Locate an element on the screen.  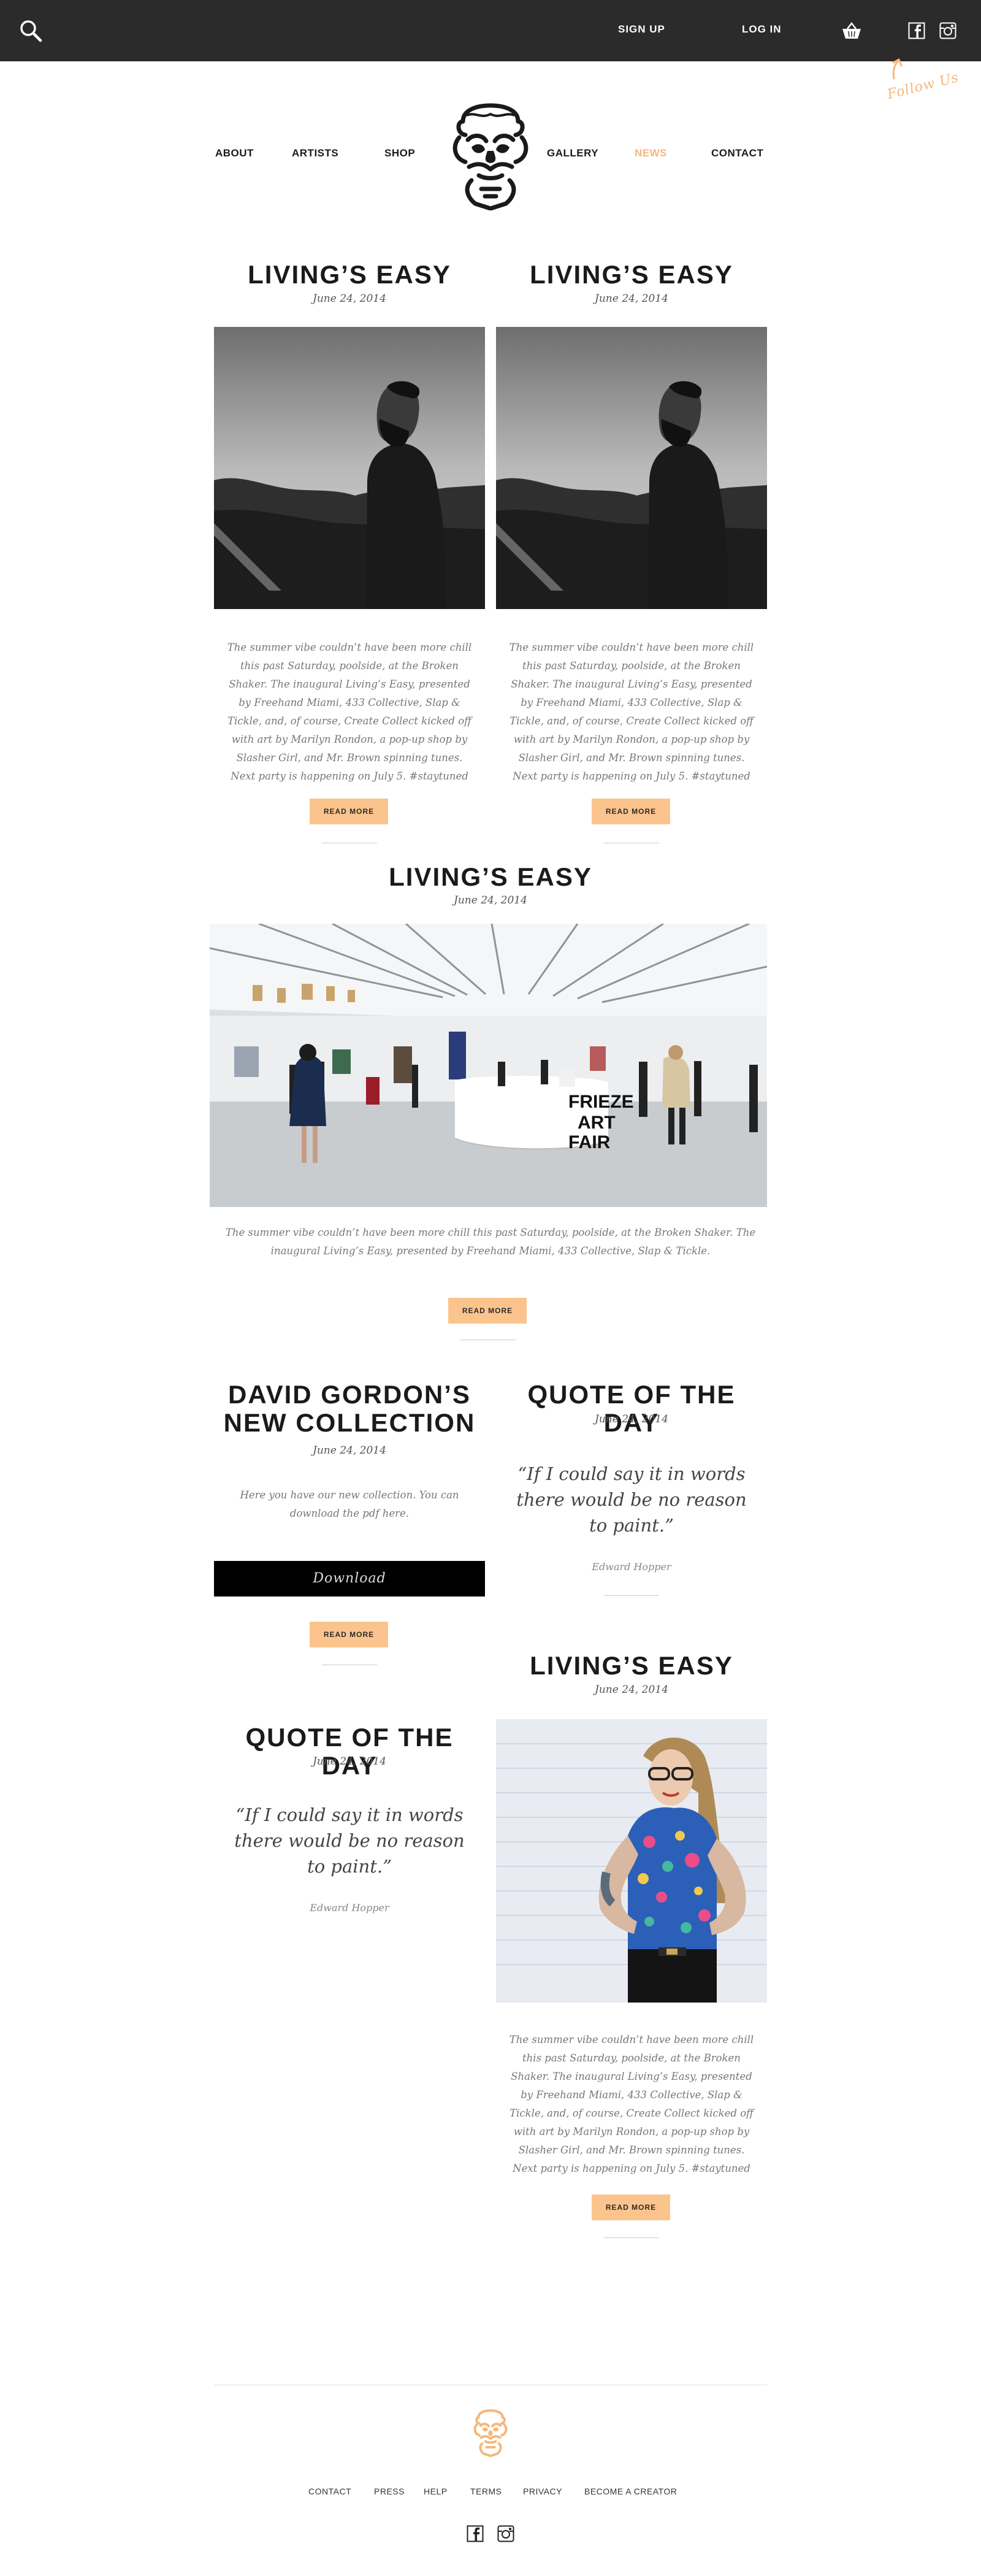
brand-logo is located at coordinates (490, 157).